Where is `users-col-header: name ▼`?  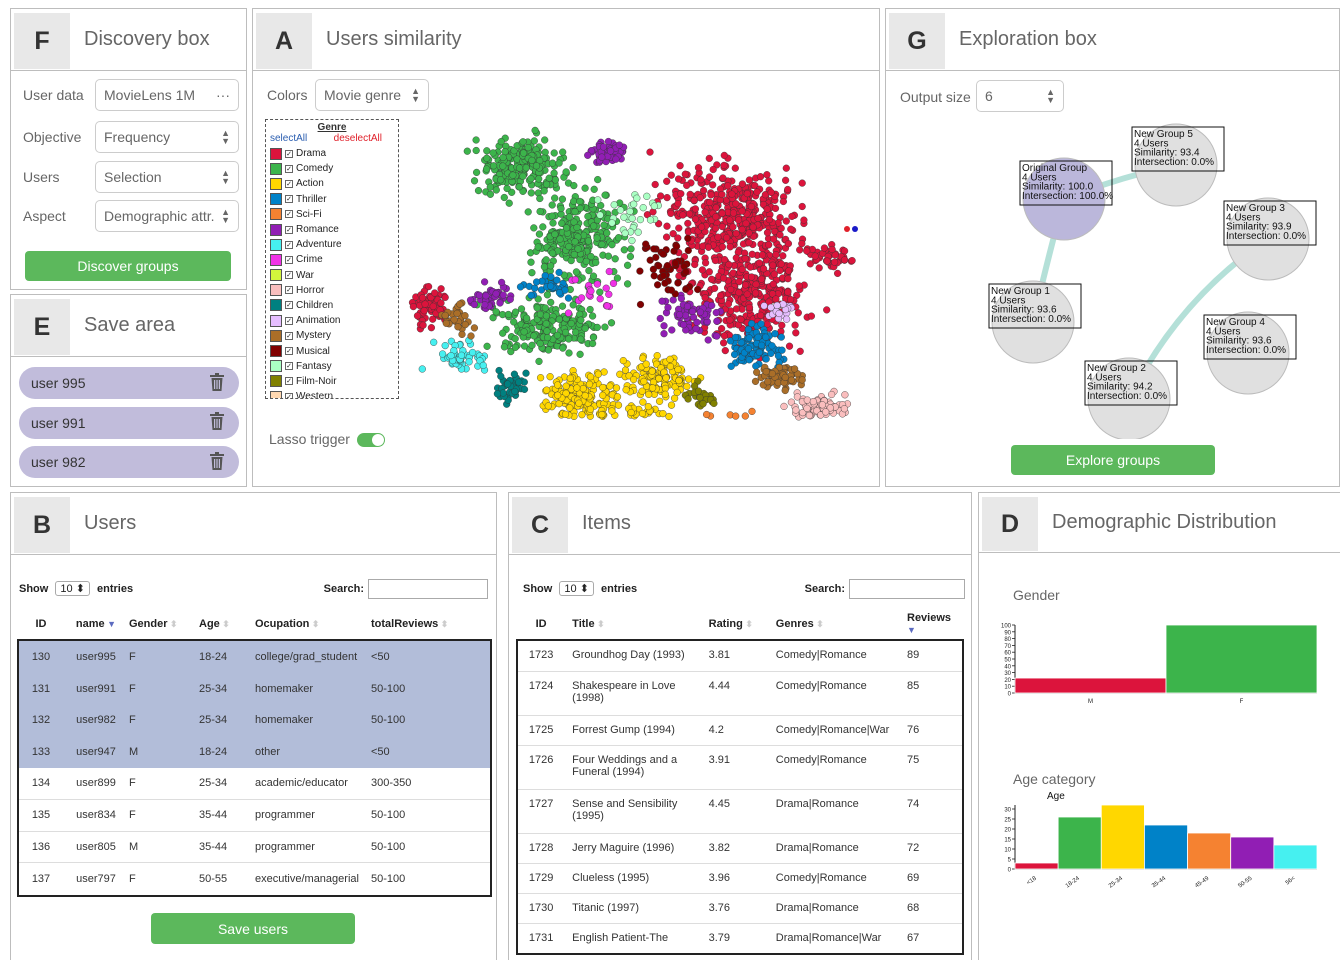
users-col-header: name ▼ is located at coordinates (96, 624).